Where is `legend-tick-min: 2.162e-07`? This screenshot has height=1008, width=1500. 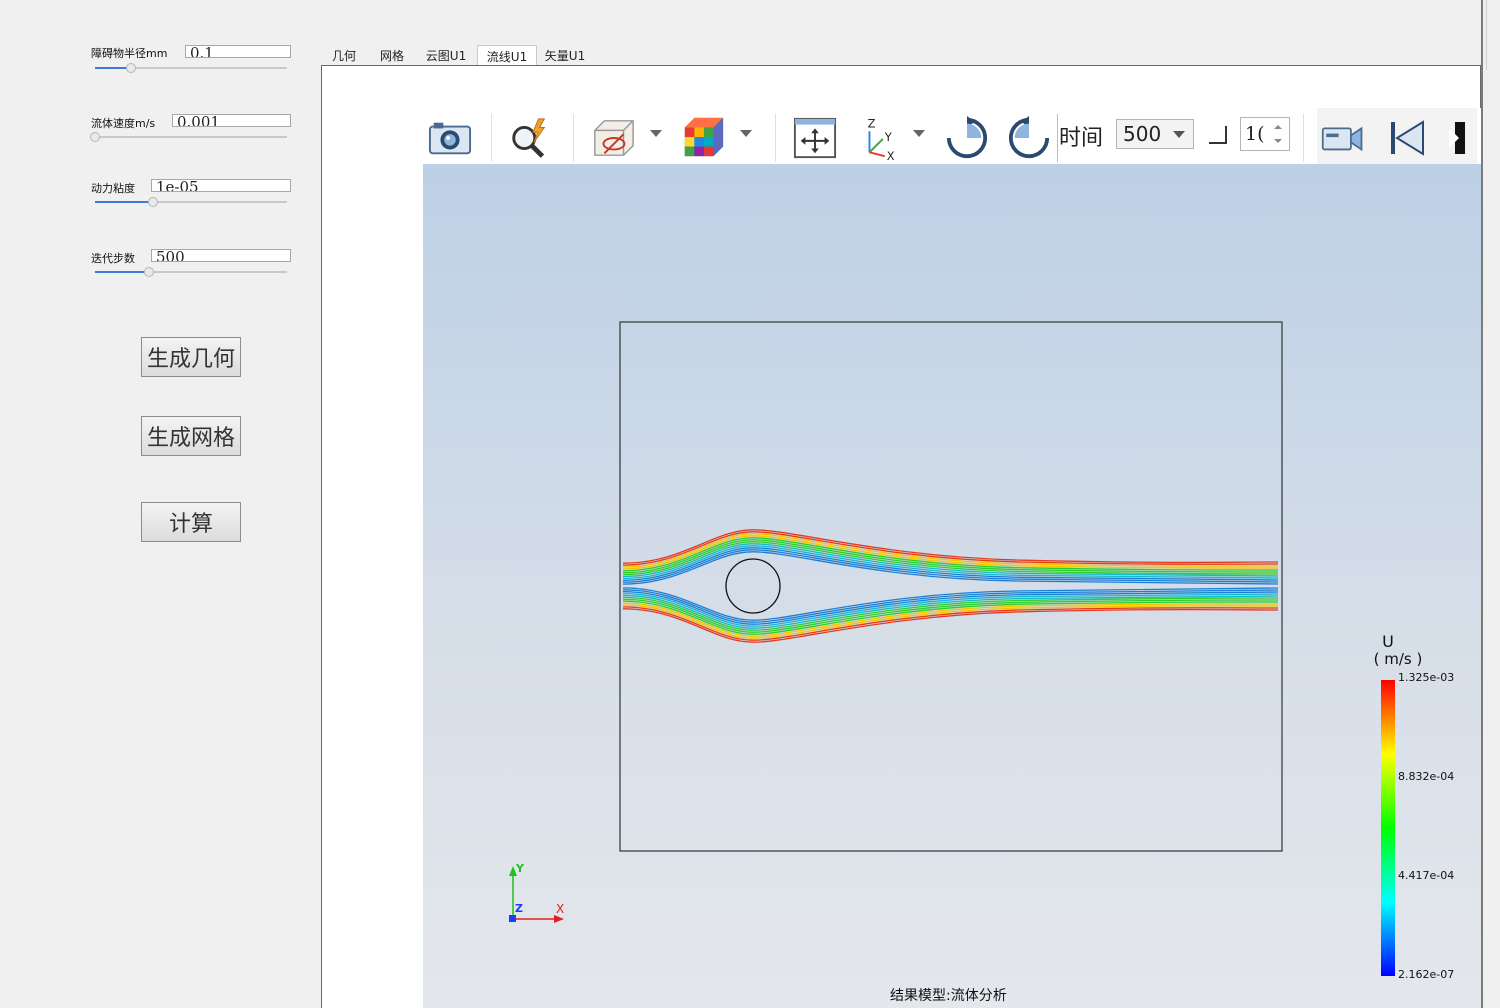 legend-tick-min: 2.162e-07 is located at coordinates (1426, 974).